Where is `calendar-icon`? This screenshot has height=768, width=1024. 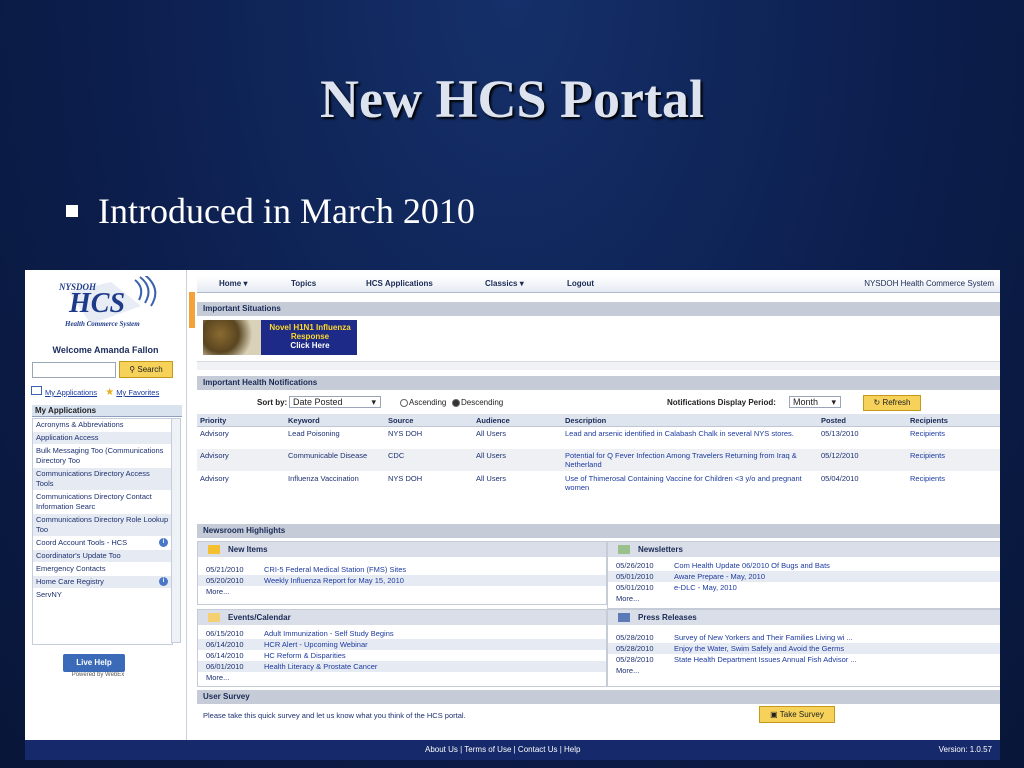
calendar-icon is located at coordinates (214, 617).